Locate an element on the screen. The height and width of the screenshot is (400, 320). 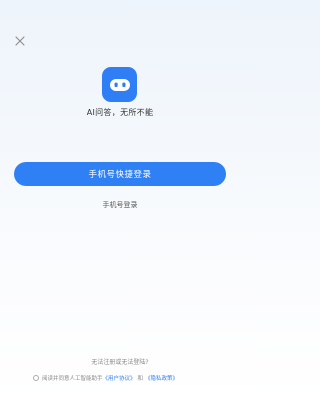
app-logo is located at coordinates (119, 84).